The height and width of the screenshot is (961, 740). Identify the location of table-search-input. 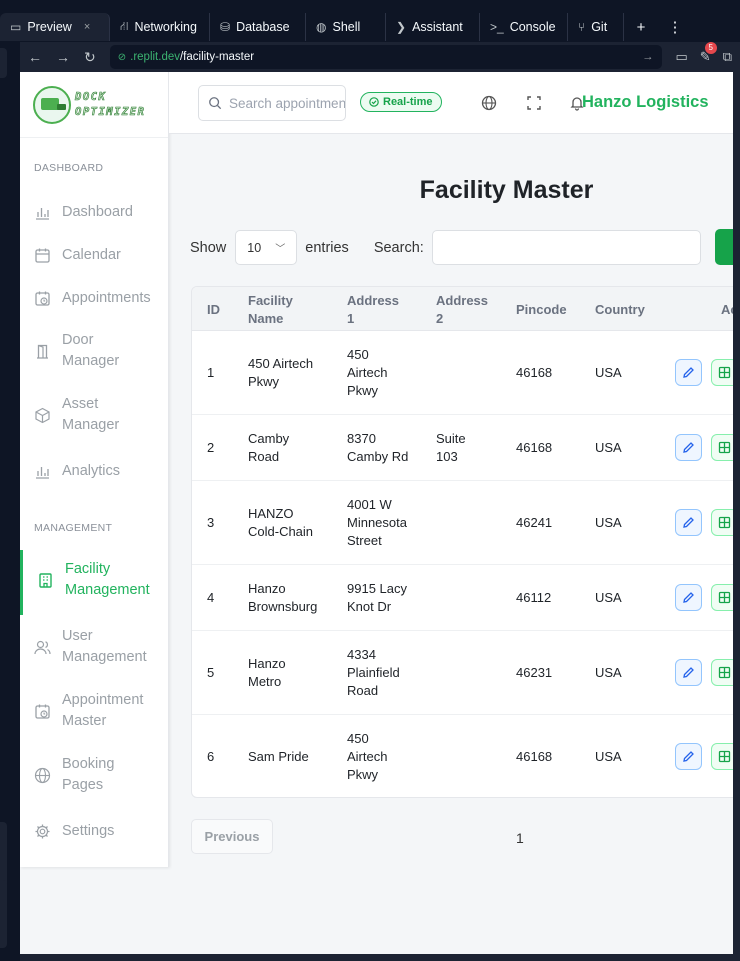
(566, 247).